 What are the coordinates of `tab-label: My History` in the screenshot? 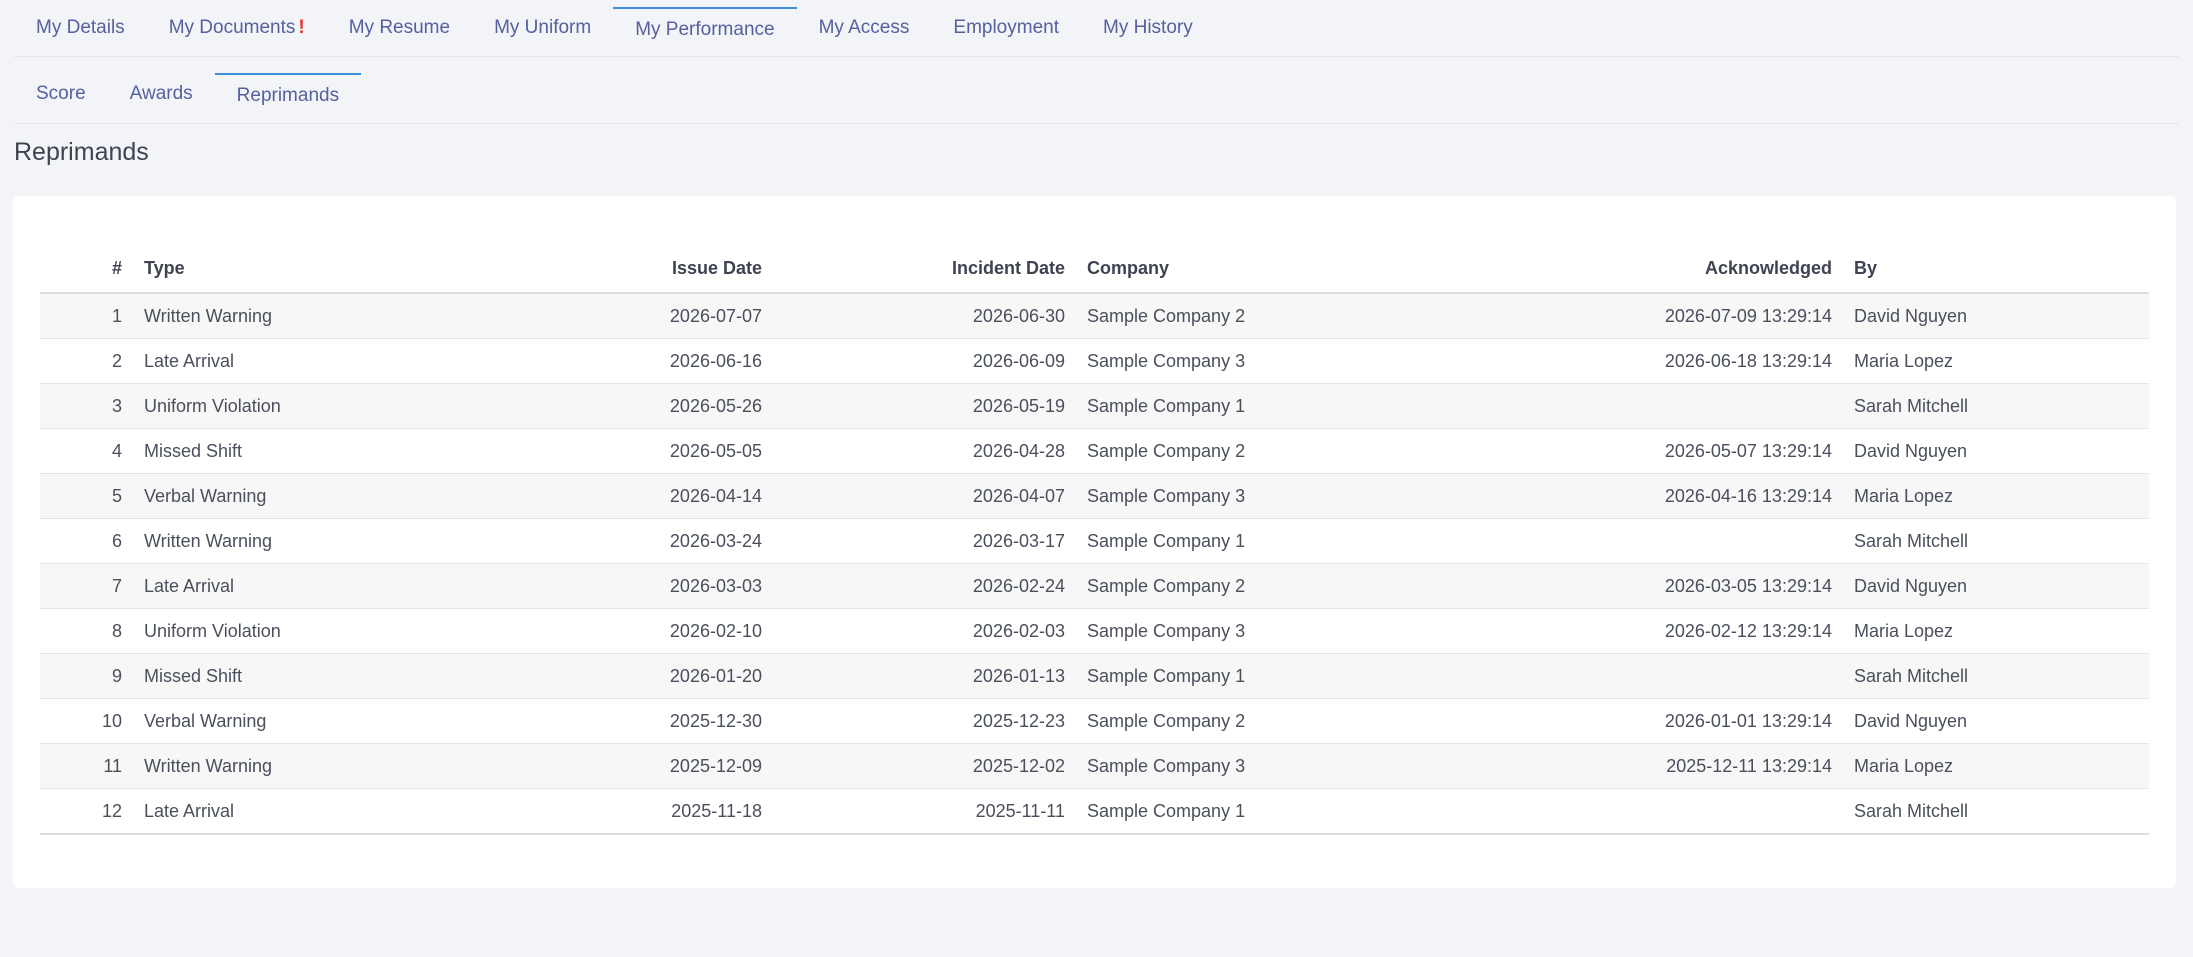 It's located at (1148, 27).